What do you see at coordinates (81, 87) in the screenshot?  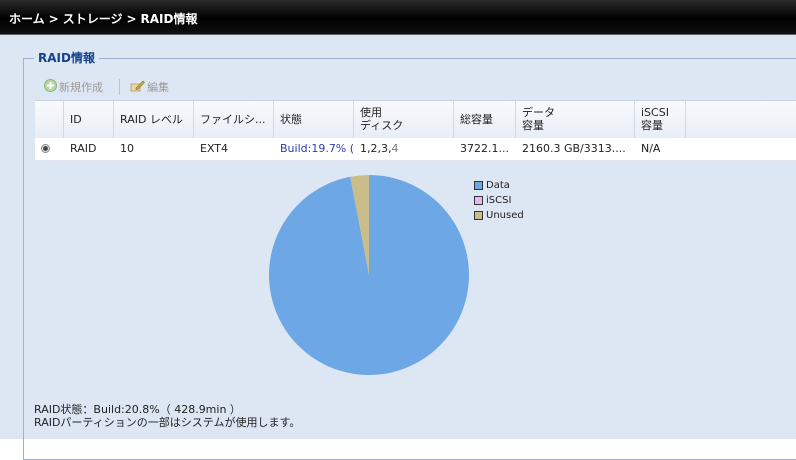 I see `create-button-label: 新規作成` at bounding box center [81, 87].